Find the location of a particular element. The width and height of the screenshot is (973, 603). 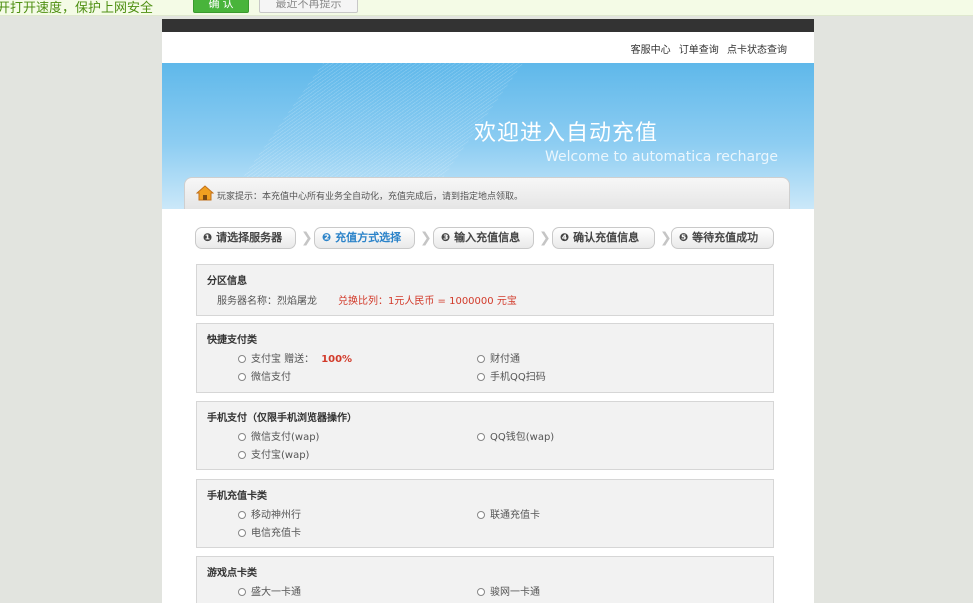

phone-card-panel: 手机充值卡类 移动神州行 联通充值卡 电信充值卡 is located at coordinates (485, 513).